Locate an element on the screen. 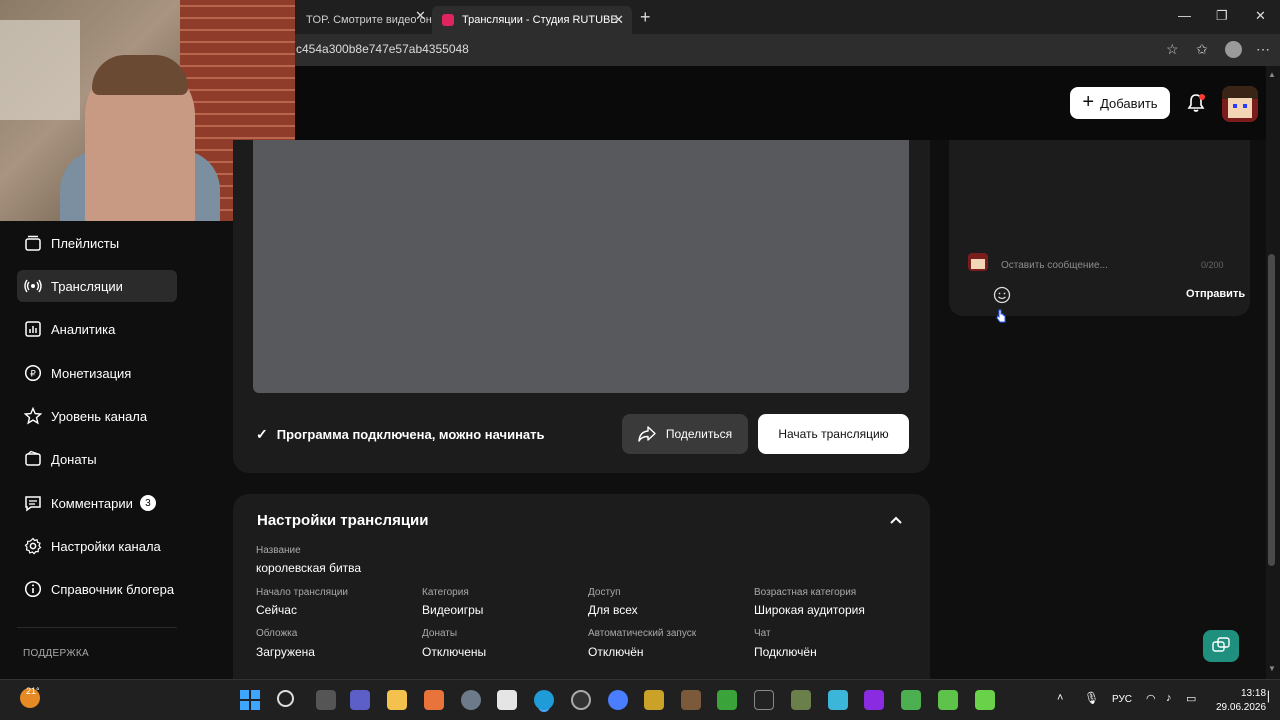 The image size is (1280, 720). sidebar-item-channel-settings: Настройки канала is located at coordinates (97, 546).